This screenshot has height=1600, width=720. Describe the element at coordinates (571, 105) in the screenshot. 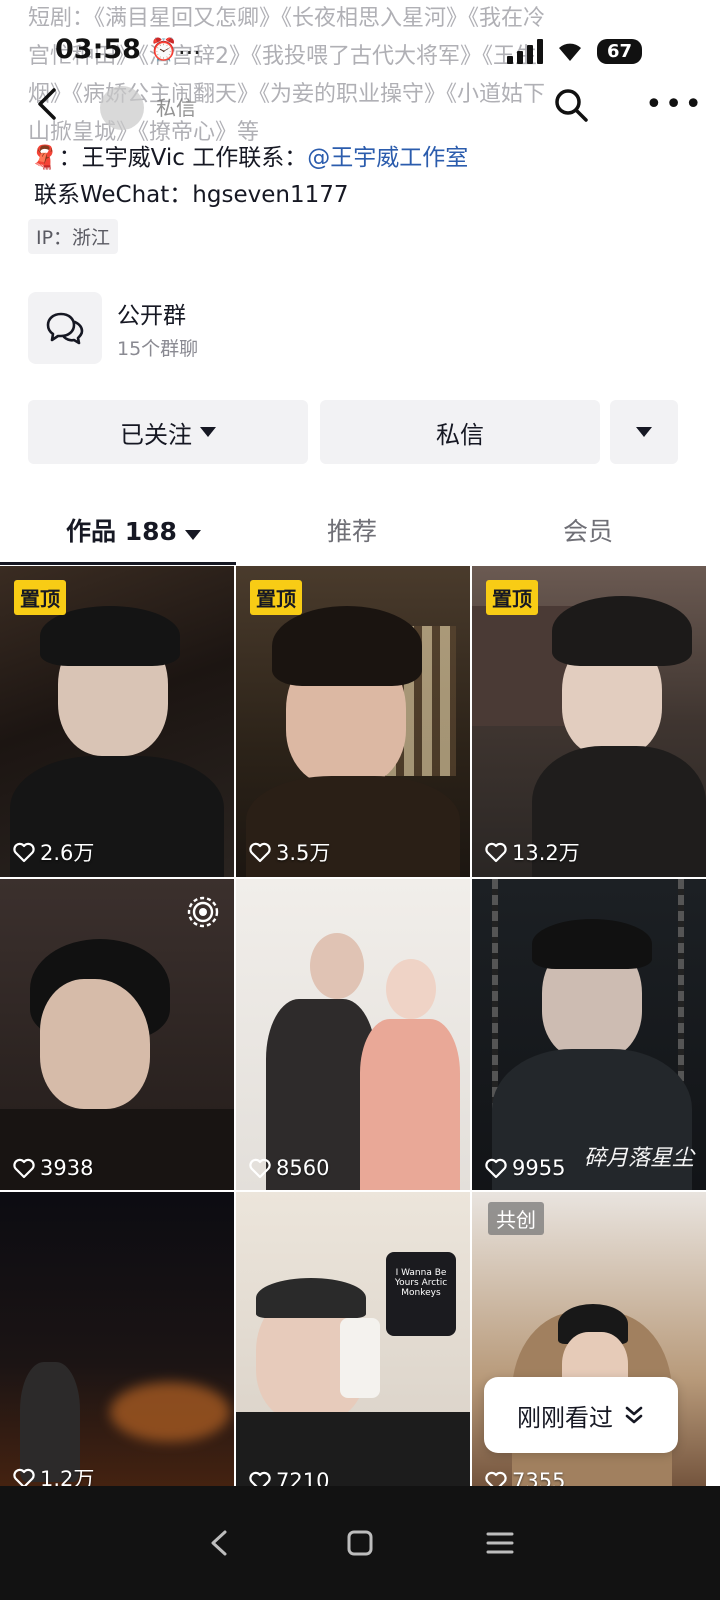

I see `search-icon` at that location.